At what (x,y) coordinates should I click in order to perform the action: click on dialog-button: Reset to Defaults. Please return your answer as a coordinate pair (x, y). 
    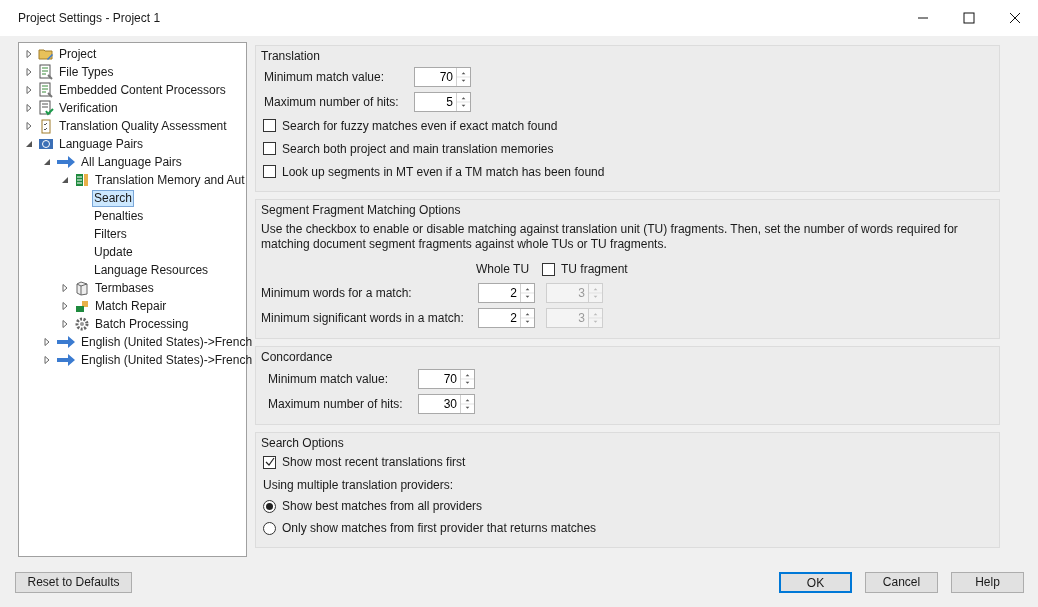
    Looking at the image, I should click on (73, 582).